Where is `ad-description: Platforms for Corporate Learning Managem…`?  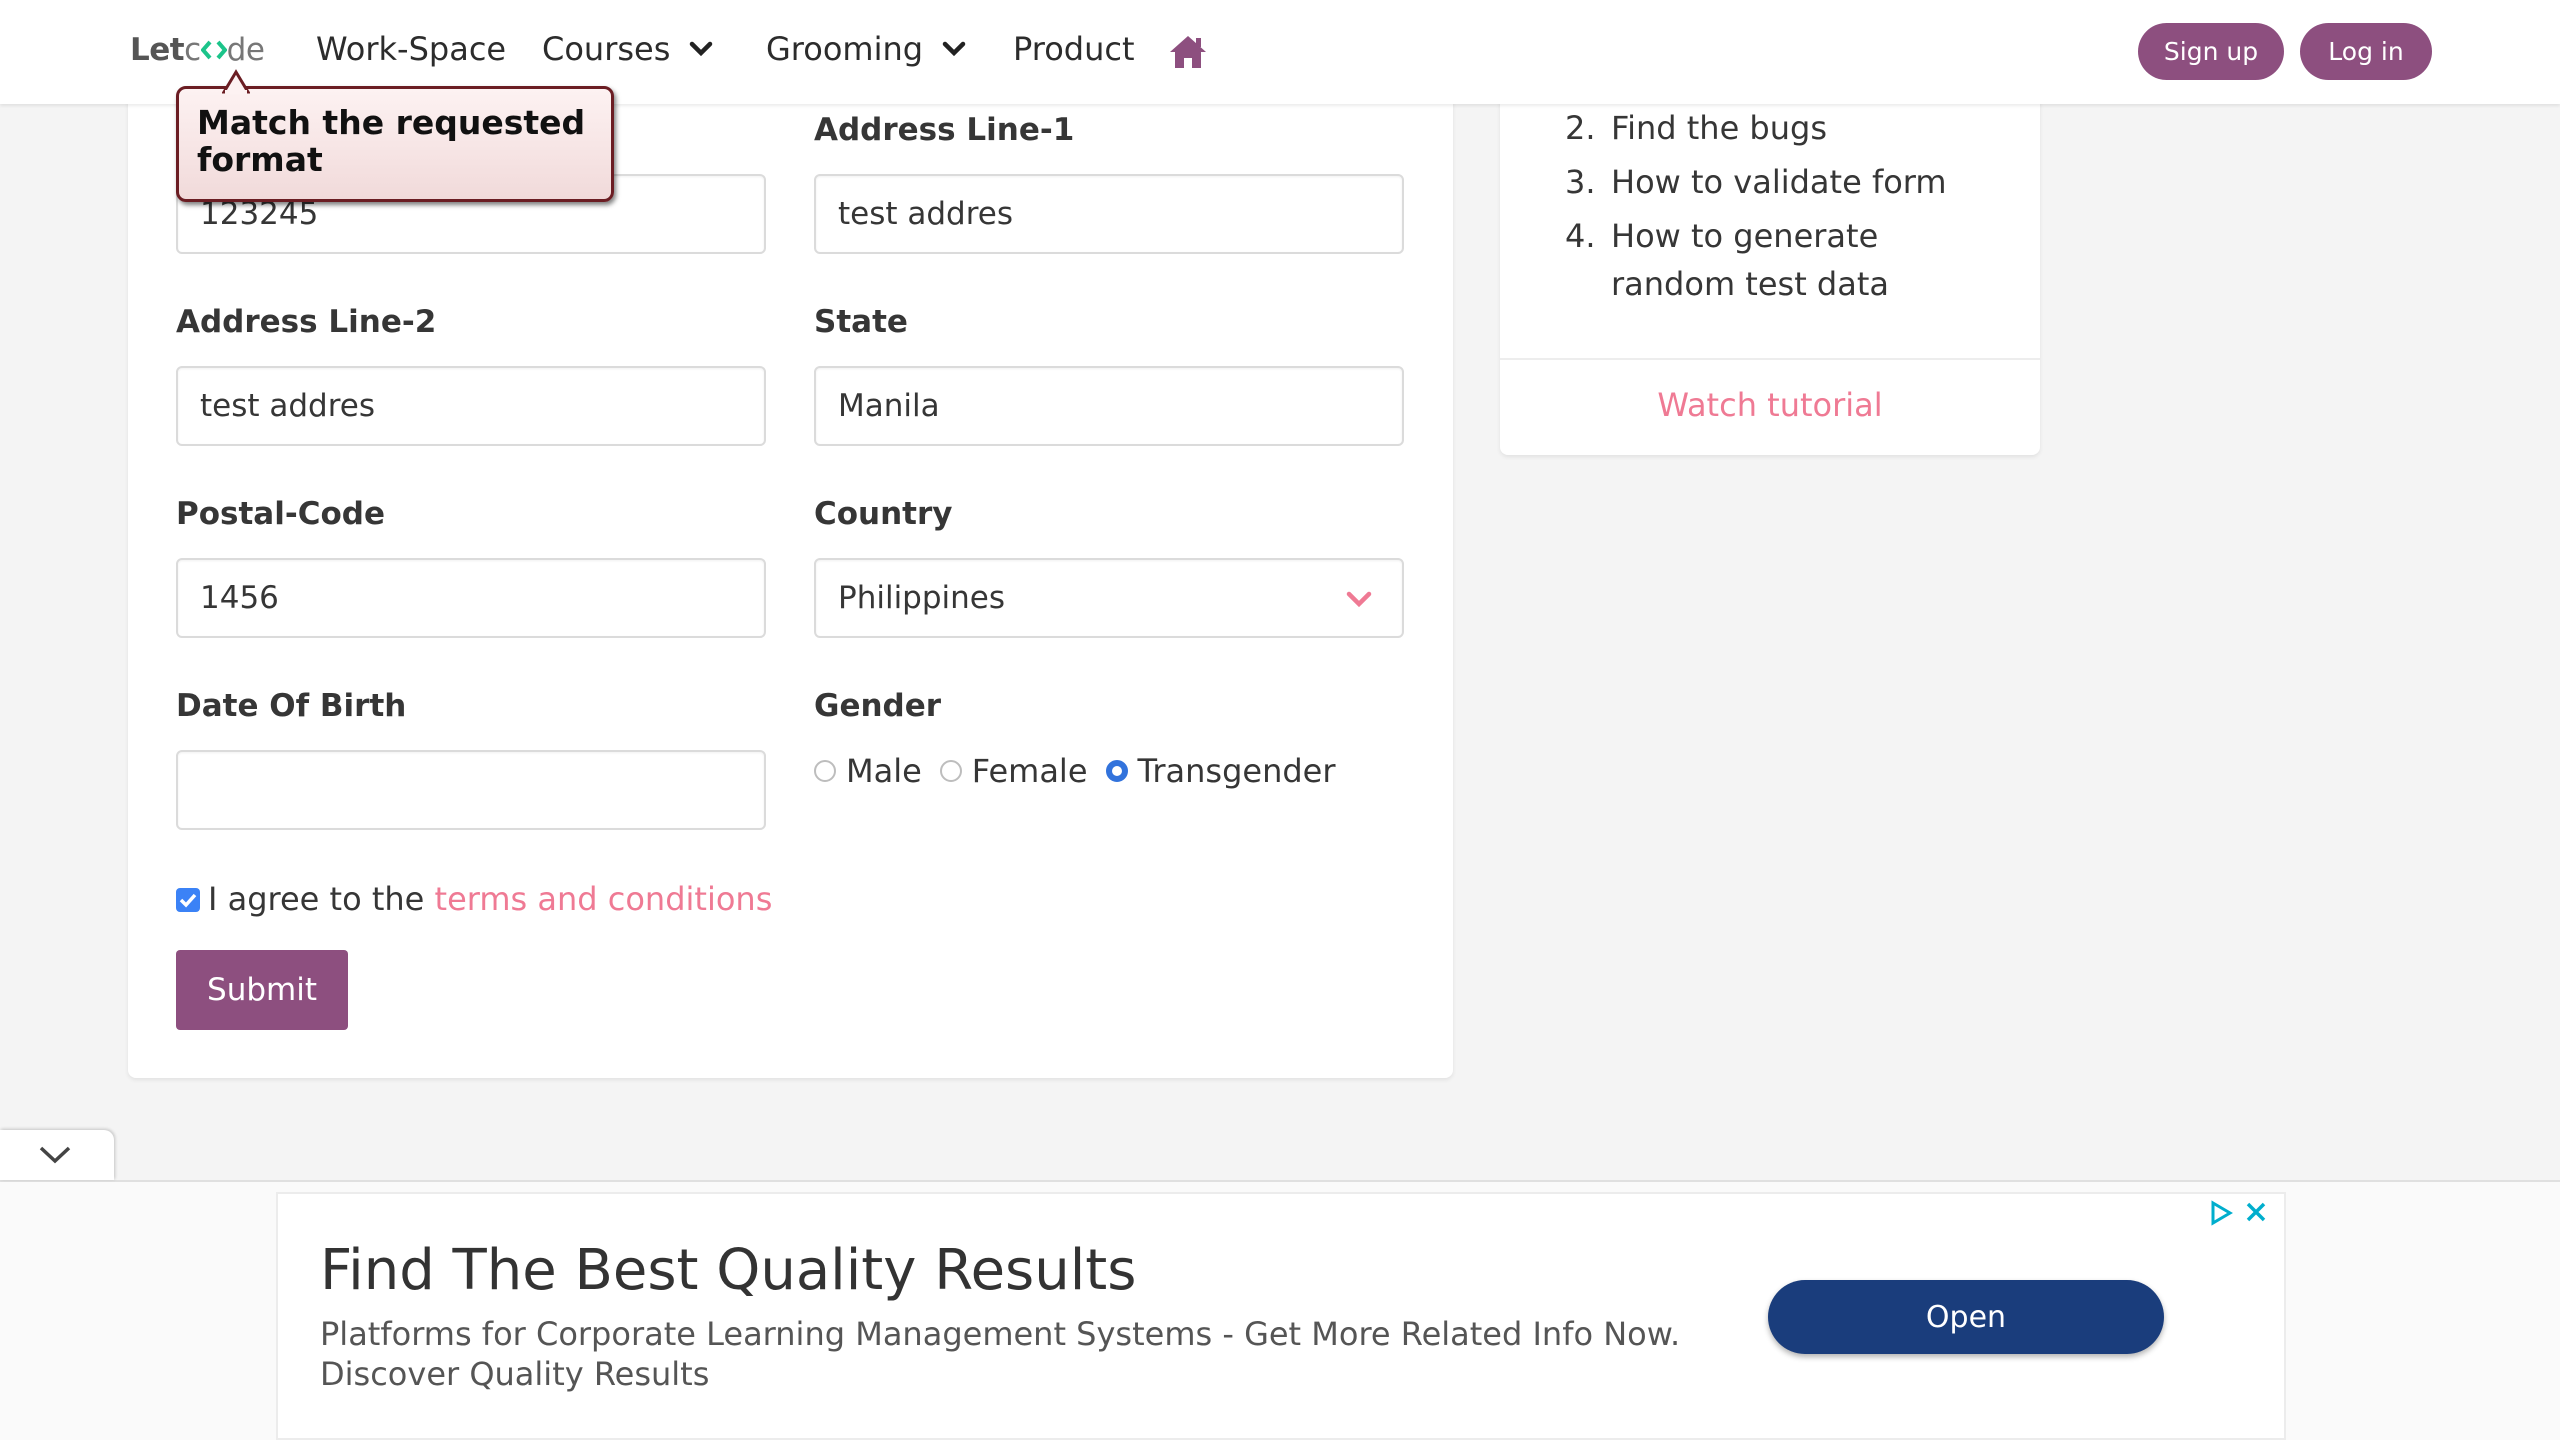
ad-description: Platforms for Corporate Learning Managem… is located at coordinates (1000, 1354).